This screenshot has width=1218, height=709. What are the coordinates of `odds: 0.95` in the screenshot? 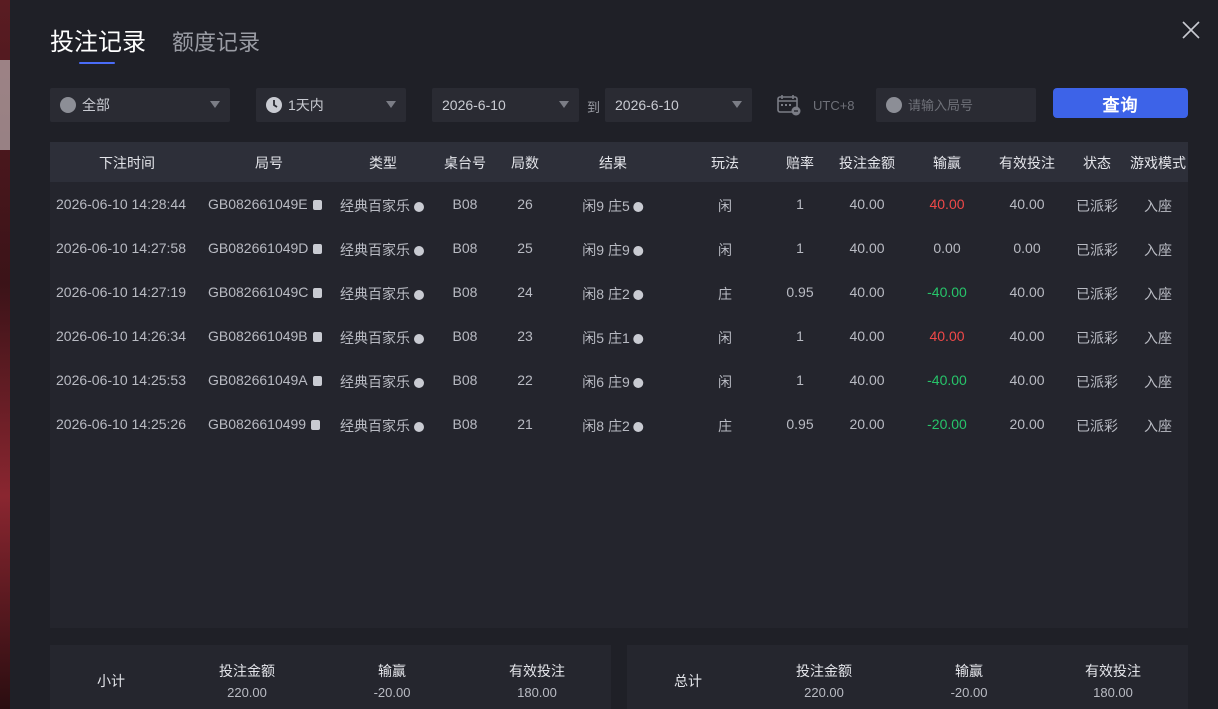 It's located at (800, 424).